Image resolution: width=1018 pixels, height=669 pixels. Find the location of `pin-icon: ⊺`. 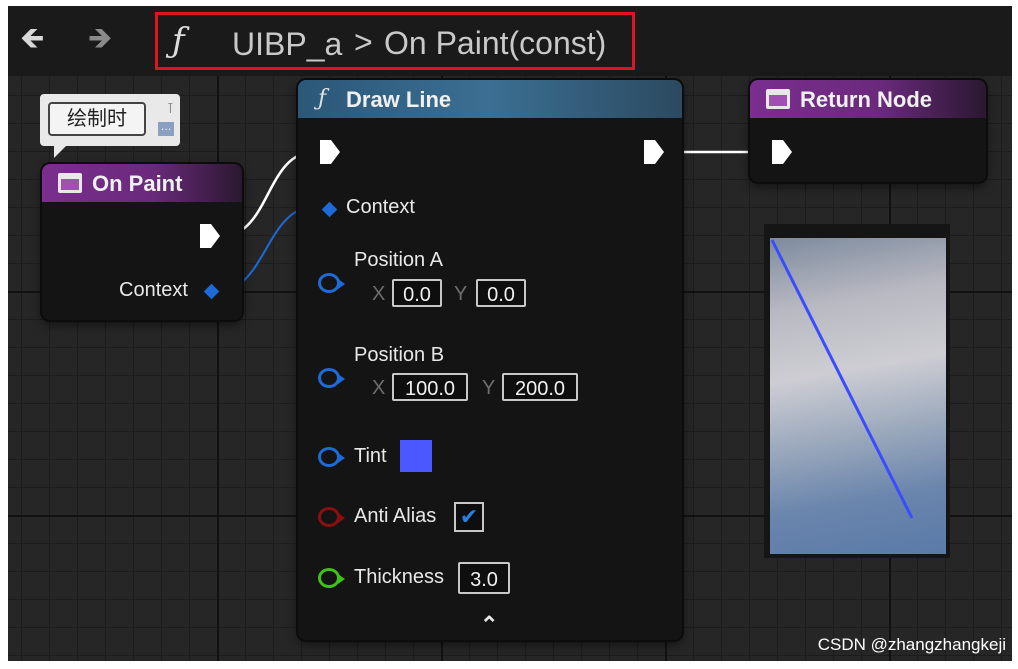

pin-icon: ⊺ is located at coordinates (170, 108).